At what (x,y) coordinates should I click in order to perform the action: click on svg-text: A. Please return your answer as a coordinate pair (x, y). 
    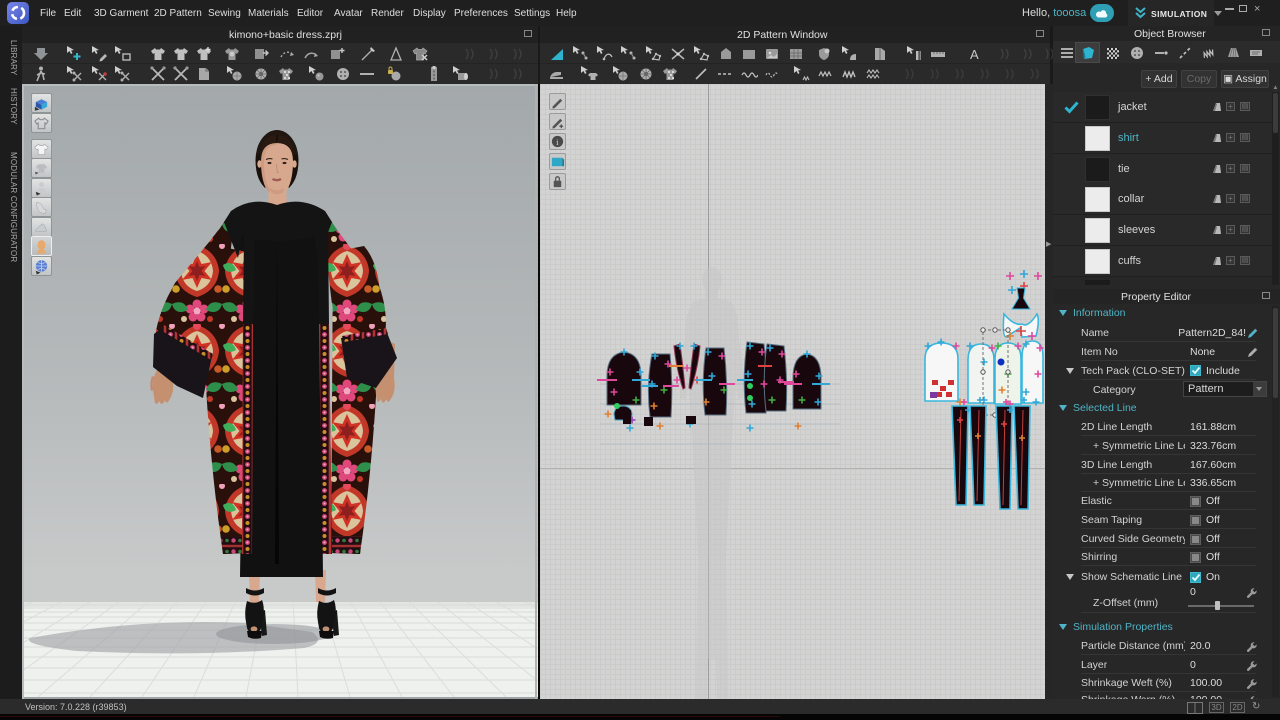
    Looking at the image, I should click on (974, 54).